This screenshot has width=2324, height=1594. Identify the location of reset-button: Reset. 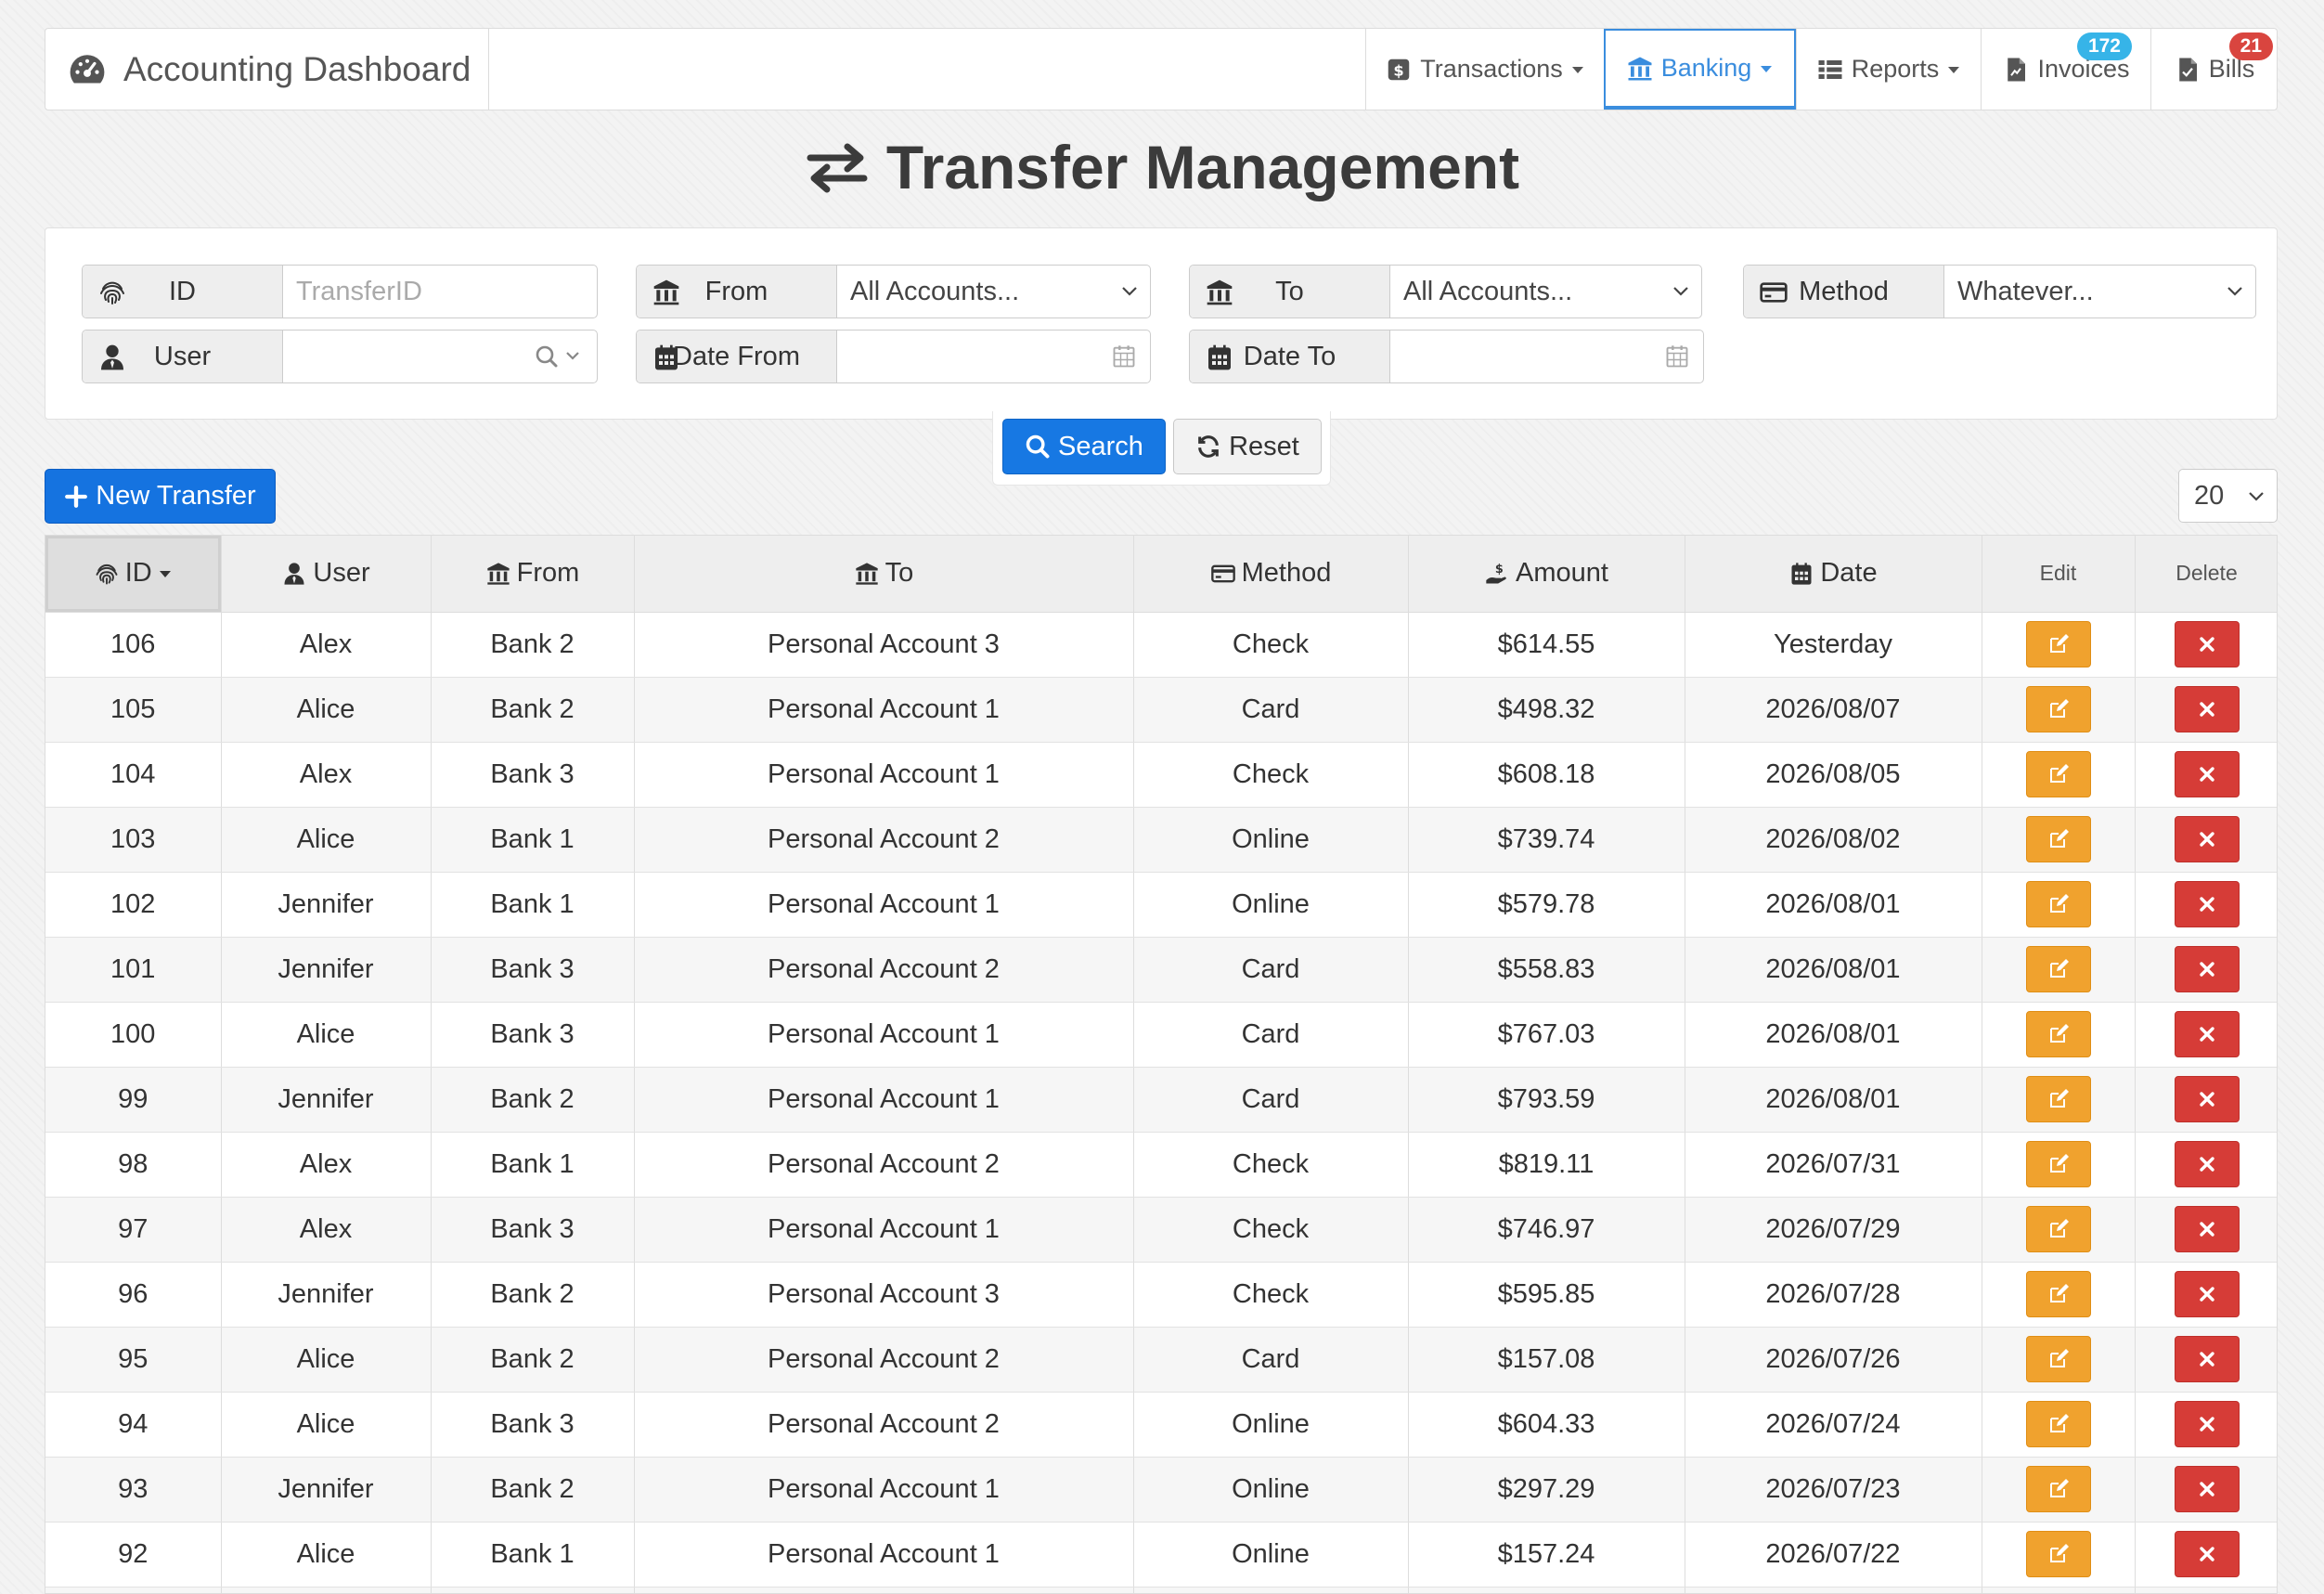
(1248, 446).